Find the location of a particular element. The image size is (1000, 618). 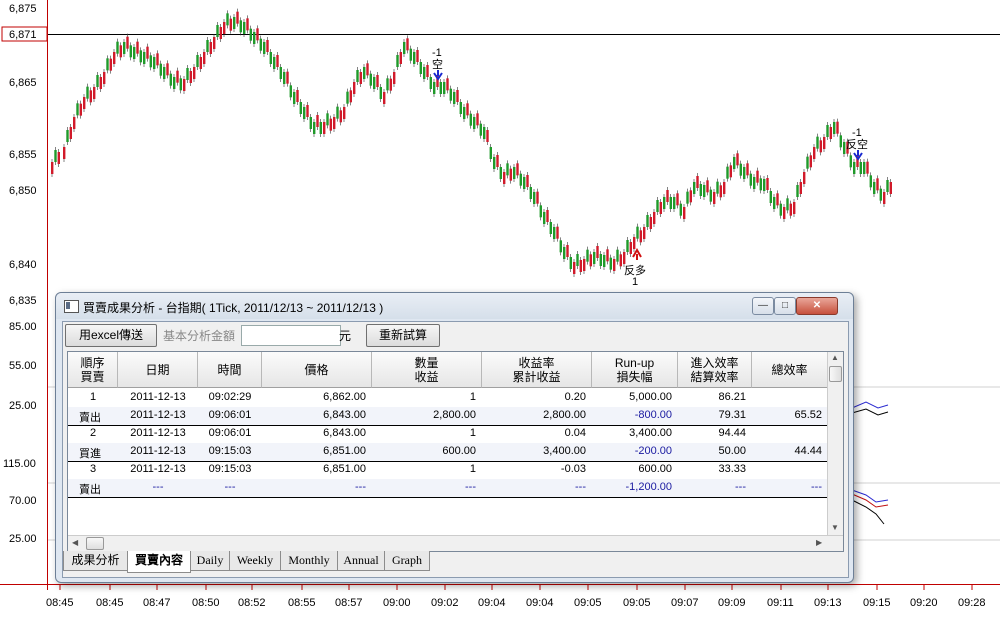

column-header-line: 收益率 is located at coordinates (536, 363).